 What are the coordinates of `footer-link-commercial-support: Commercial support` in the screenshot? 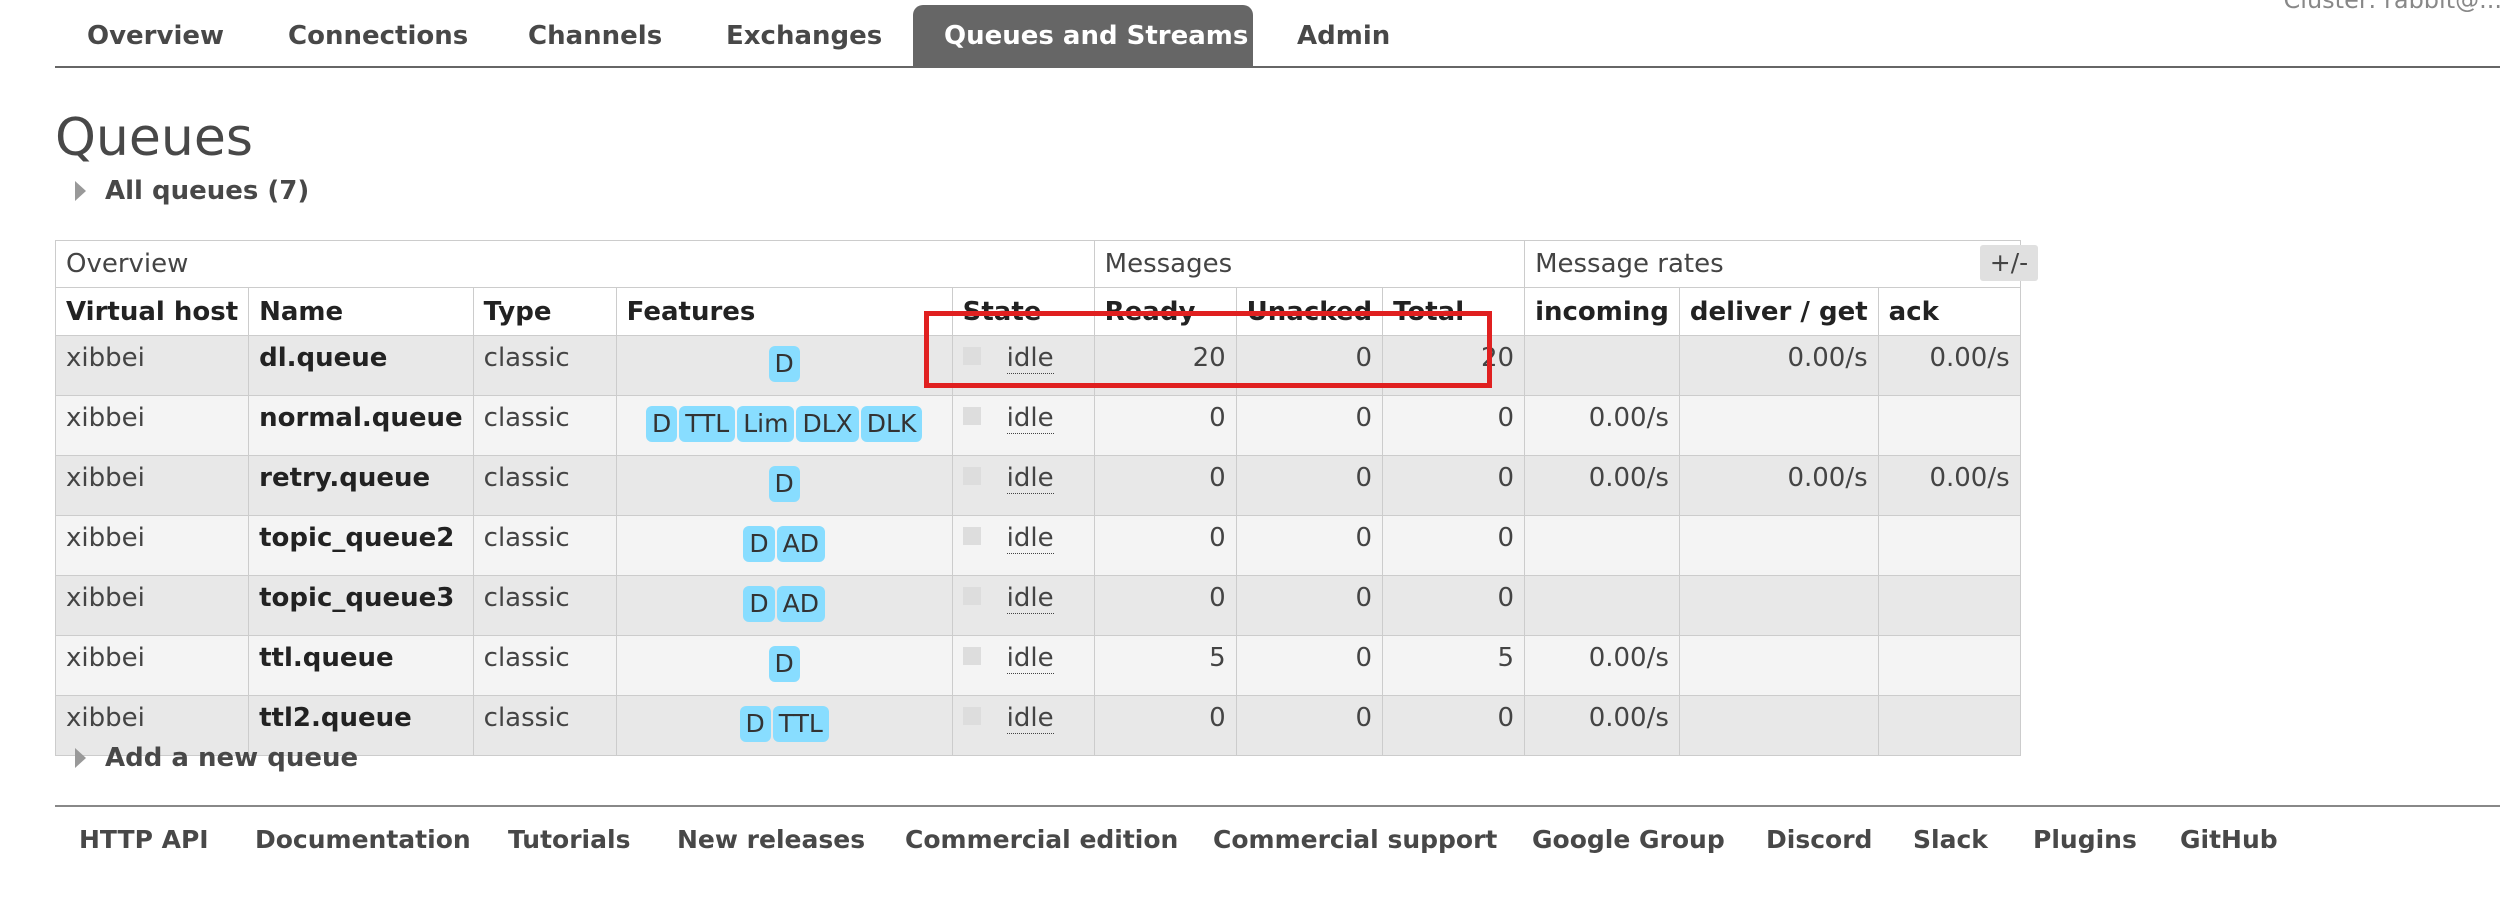 It's located at (1355, 839).